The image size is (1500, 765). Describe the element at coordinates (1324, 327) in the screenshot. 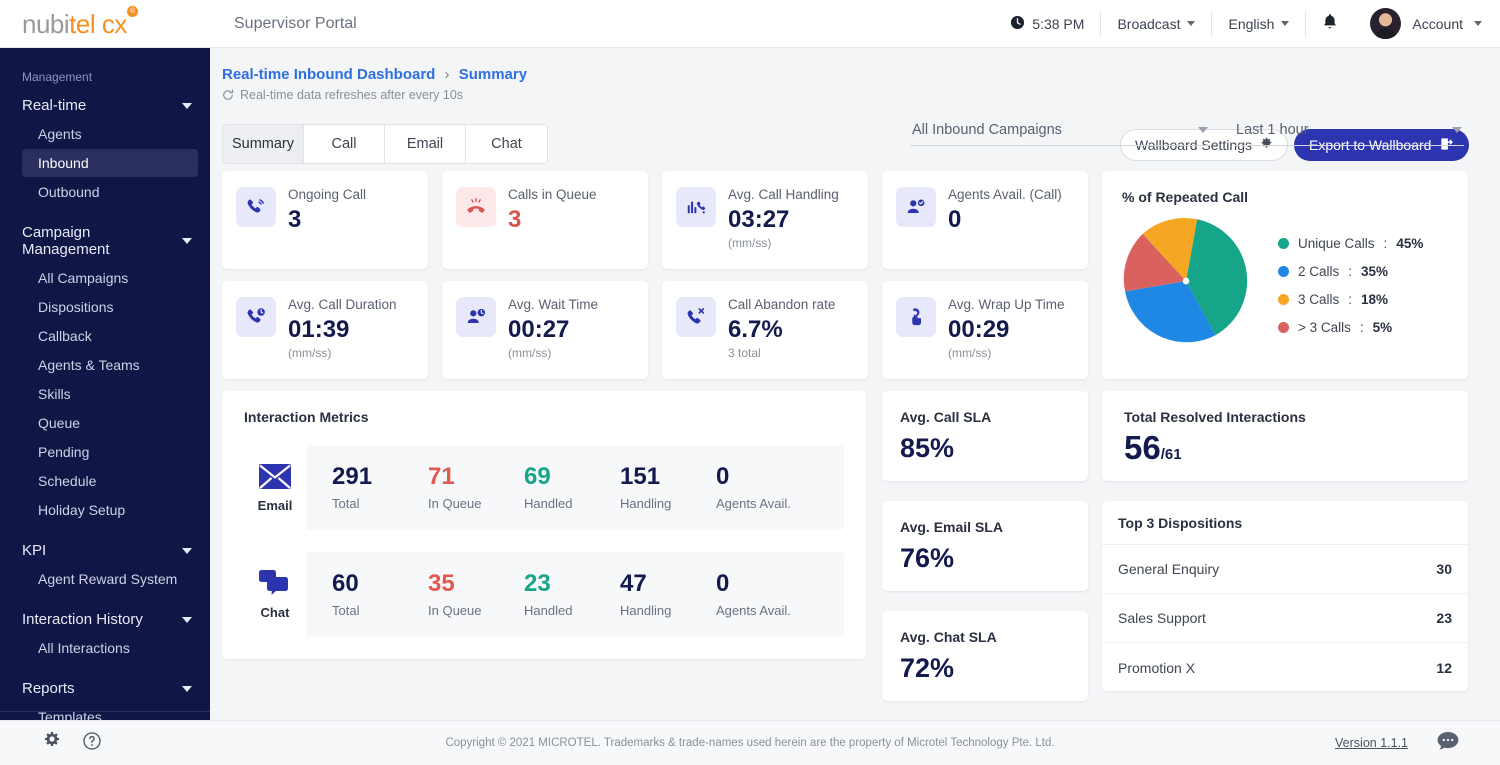

I see `legend-label: > 3 Calls` at that location.